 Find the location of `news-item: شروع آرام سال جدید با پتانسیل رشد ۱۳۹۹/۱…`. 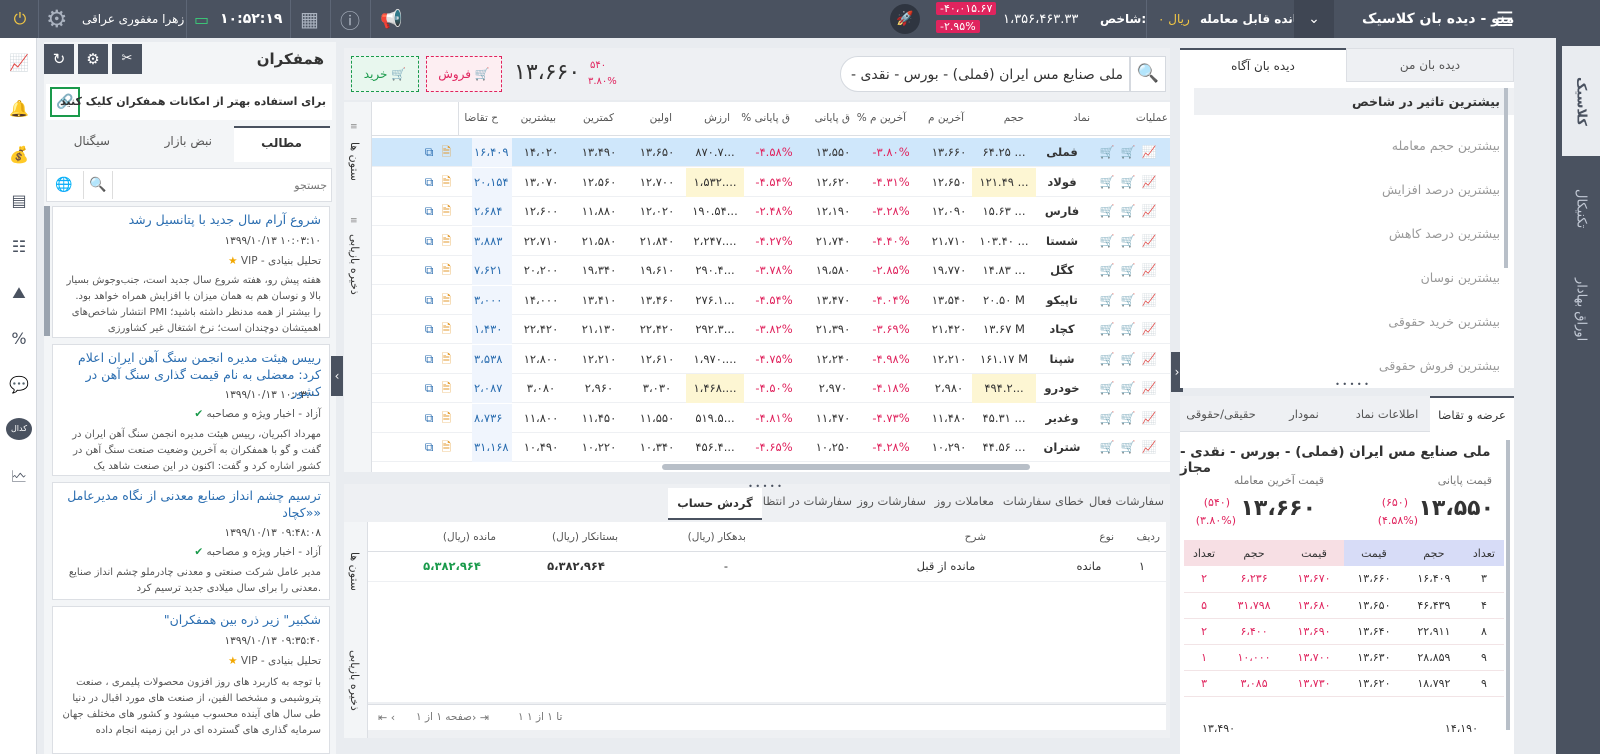

news-item: شروع آرام سال جدید با پتانسیل رشد ۱۳۹۹/۱… is located at coordinates (191, 272).